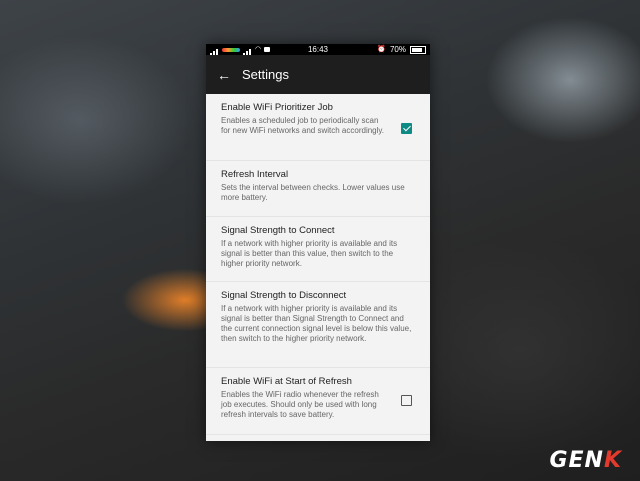 The height and width of the screenshot is (481, 640). Describe the element at coordinates (286, 381) in the screenshot. I see `setting-title: Enable WiFi at Start of Refresh` at that location.